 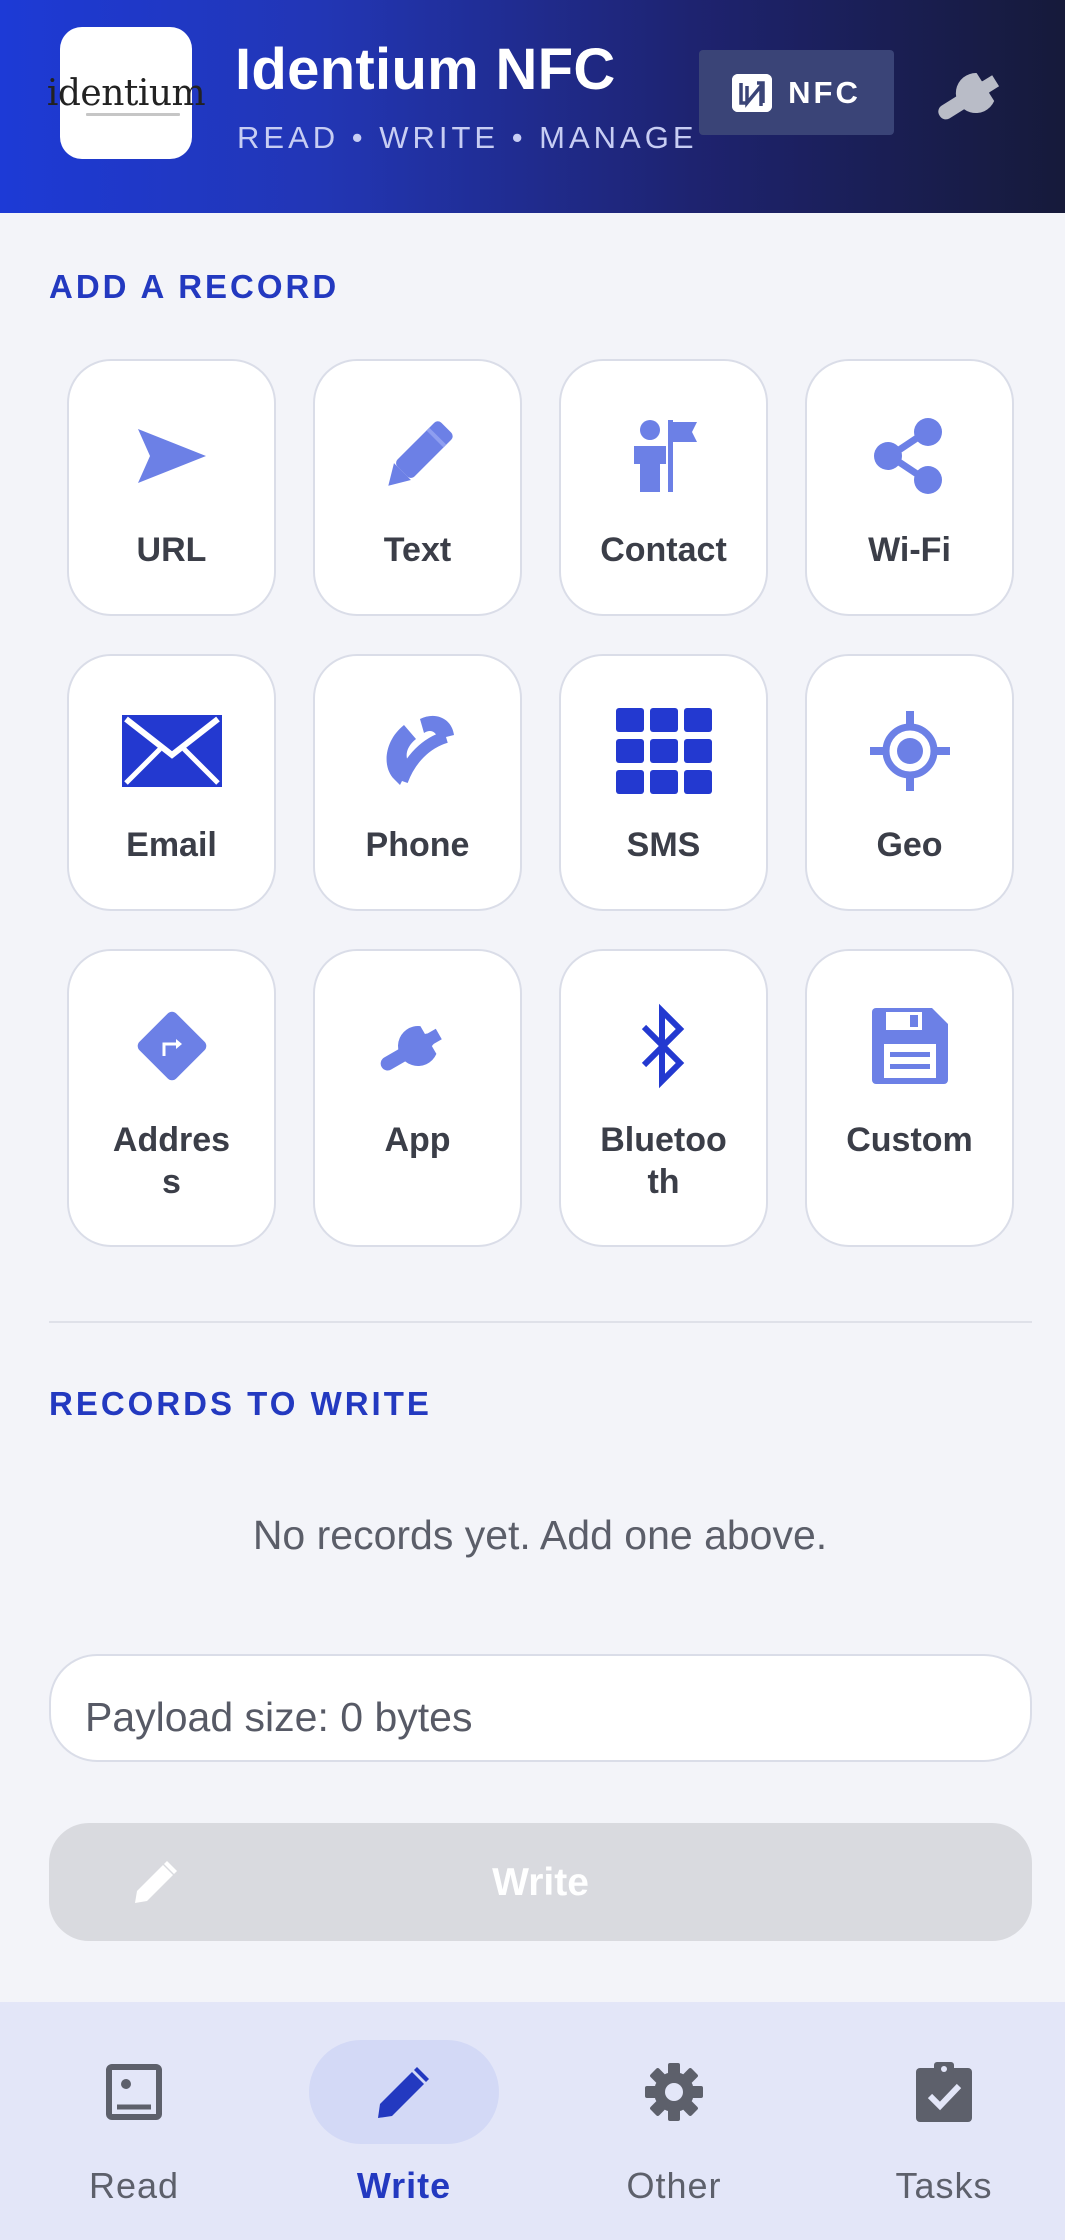 I want to click on write-button: Write, so click(x=540, y=1882).